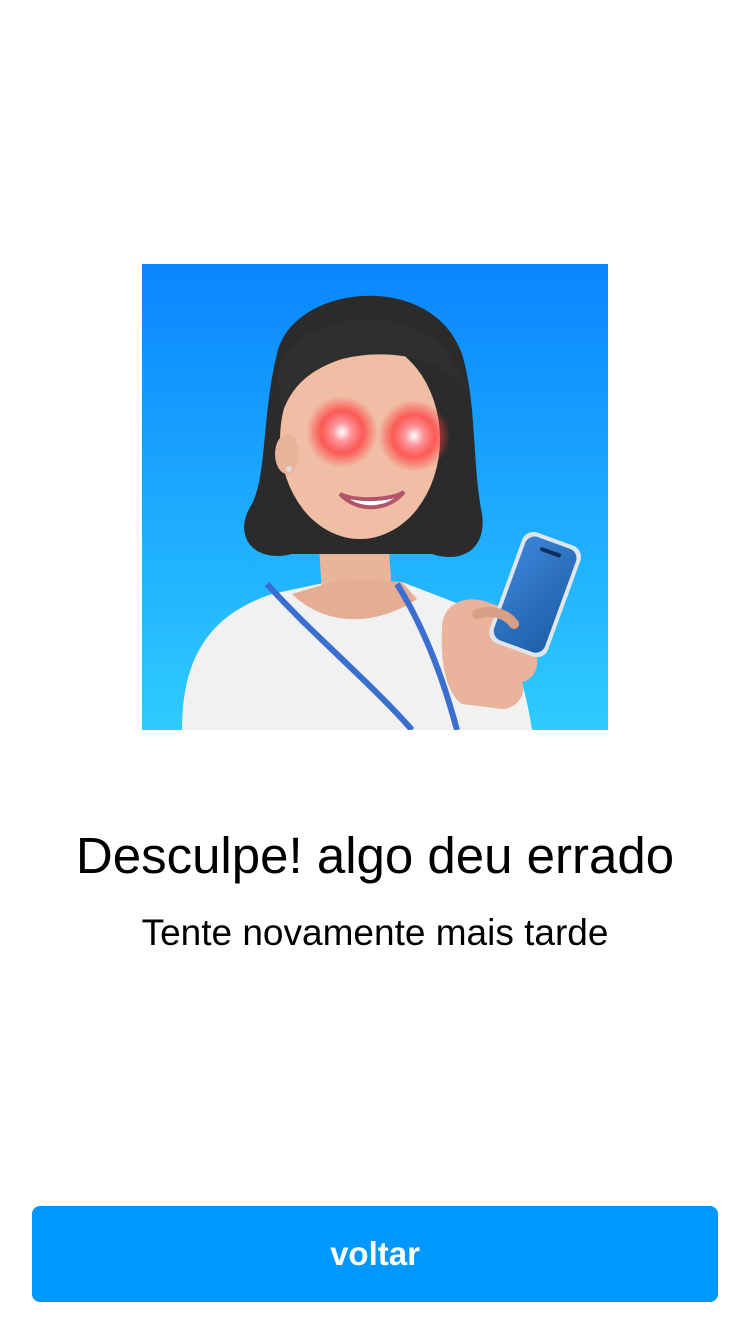 The width and height of the screenshot is (750, 1334). Describe the element at coordinates (375, 855) in the screenshot. I see `error-title: Desculpe! algo deu errado` at that location.